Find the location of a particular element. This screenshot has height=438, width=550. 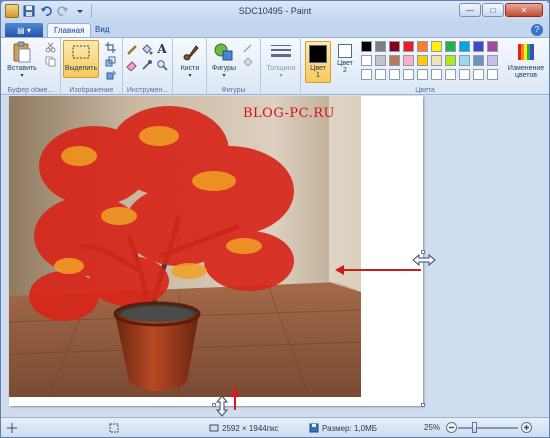

paste-button: Вставить ▾ is located at coordinates (22, 60).